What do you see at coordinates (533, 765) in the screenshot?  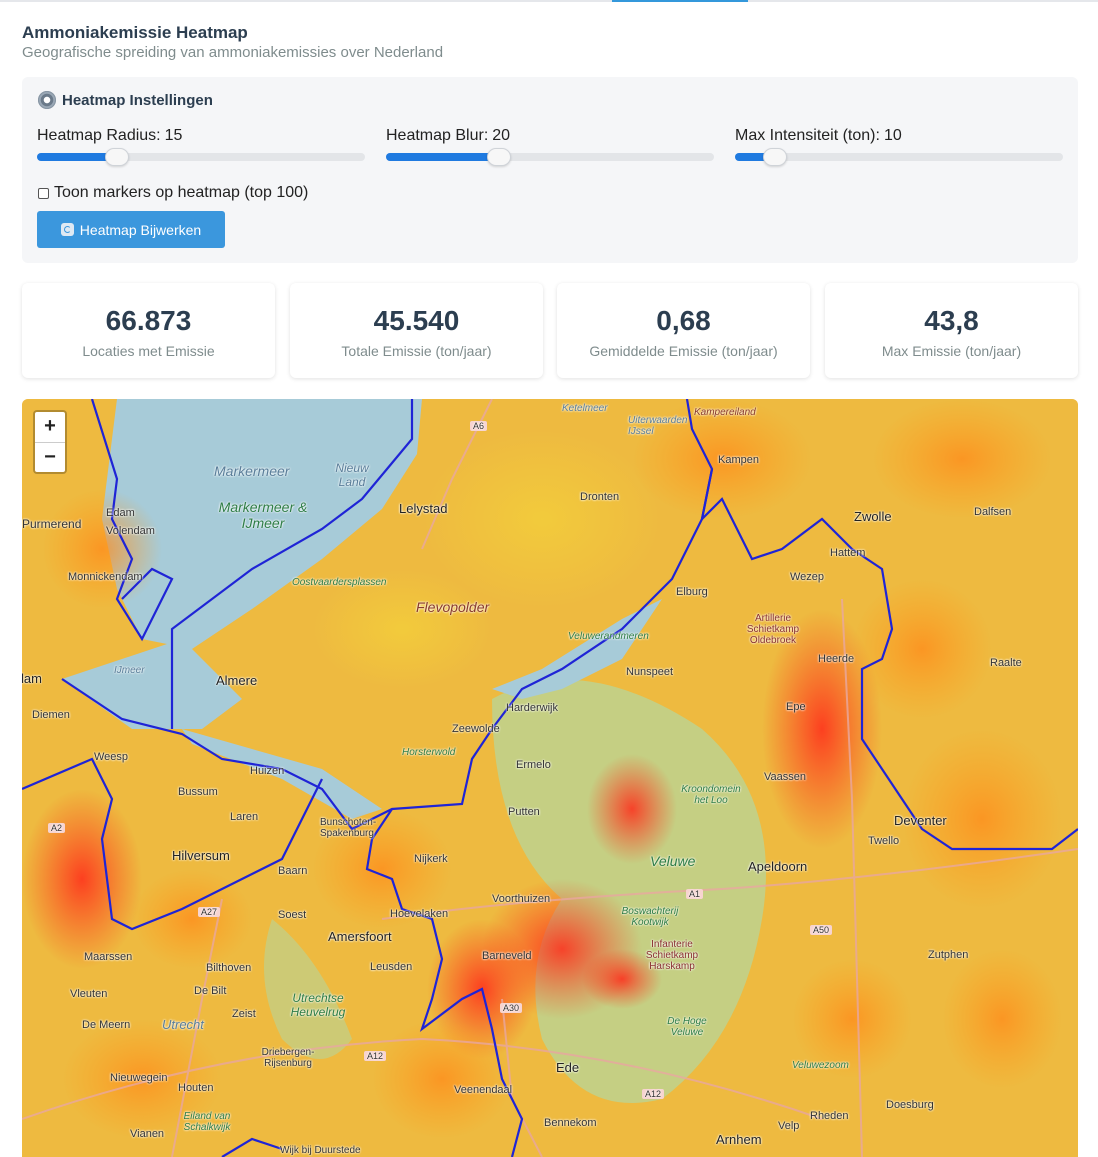 I see `map-label: Ermelo` at bounding box center [533, 765].